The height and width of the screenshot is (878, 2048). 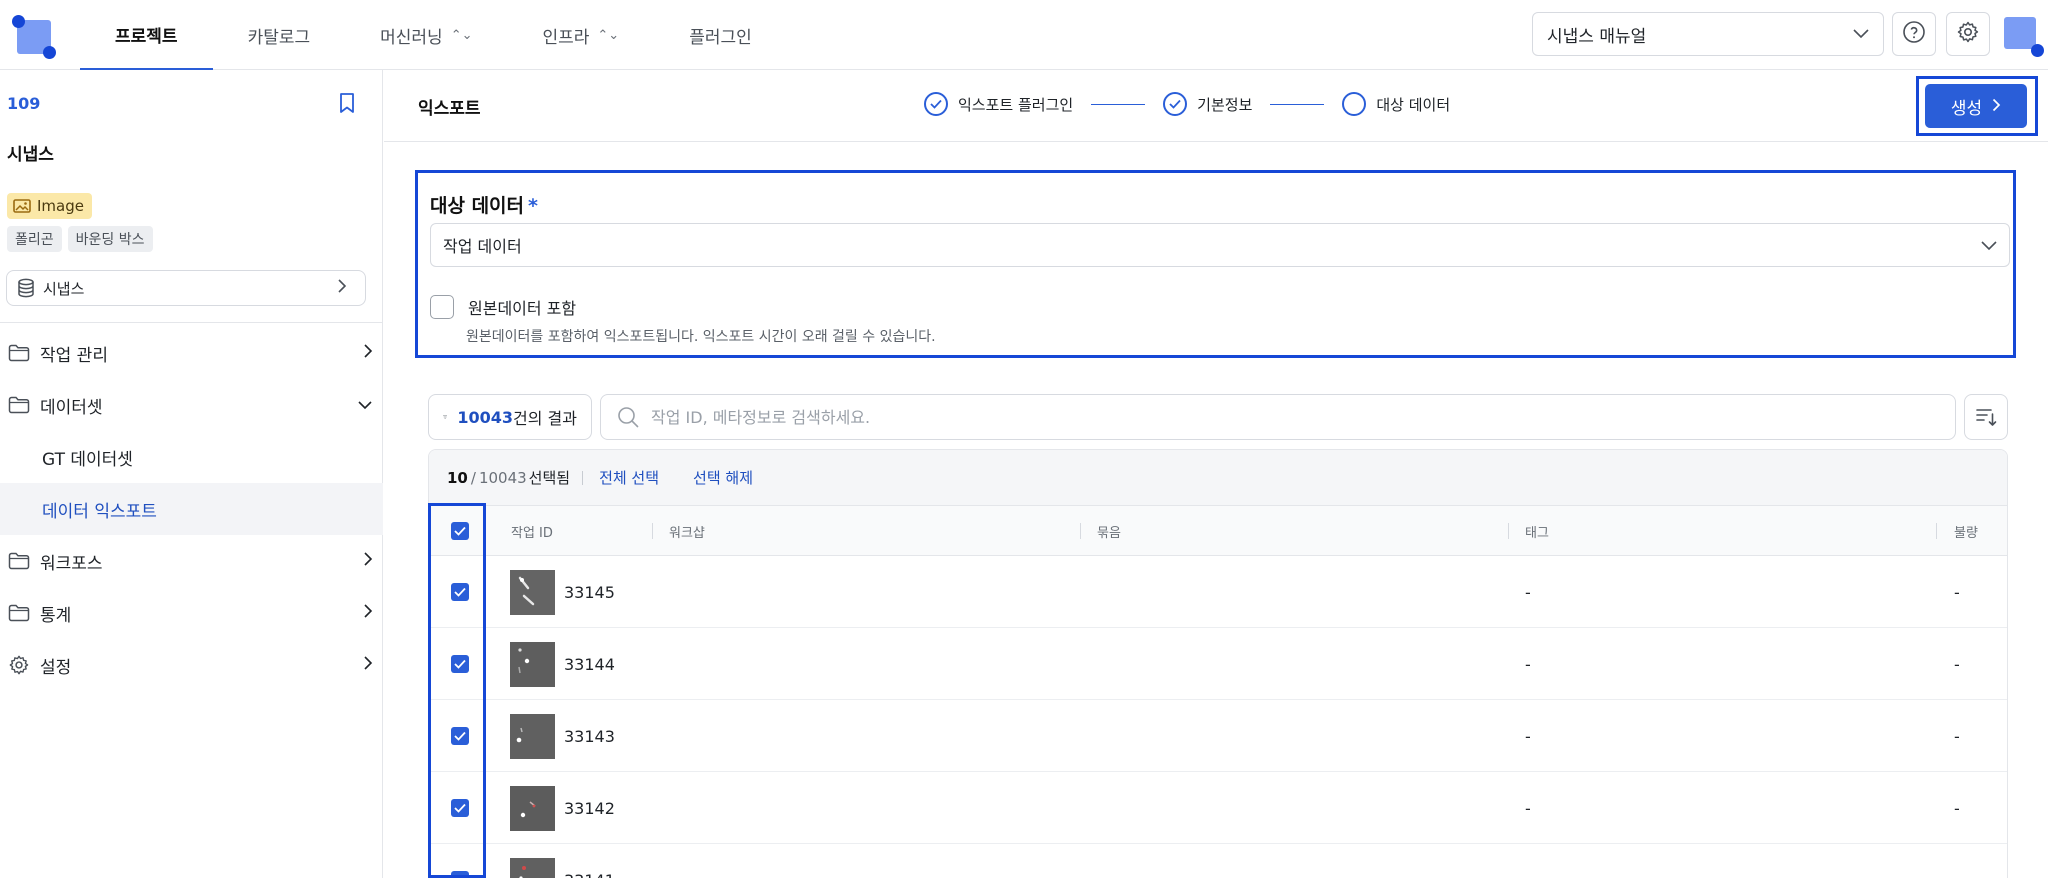 What do you see at coordinates (99, 511) in the screenshot?
I see `sidebar-item-label: 데이터 익스포트` at bounding box center [99, 511].